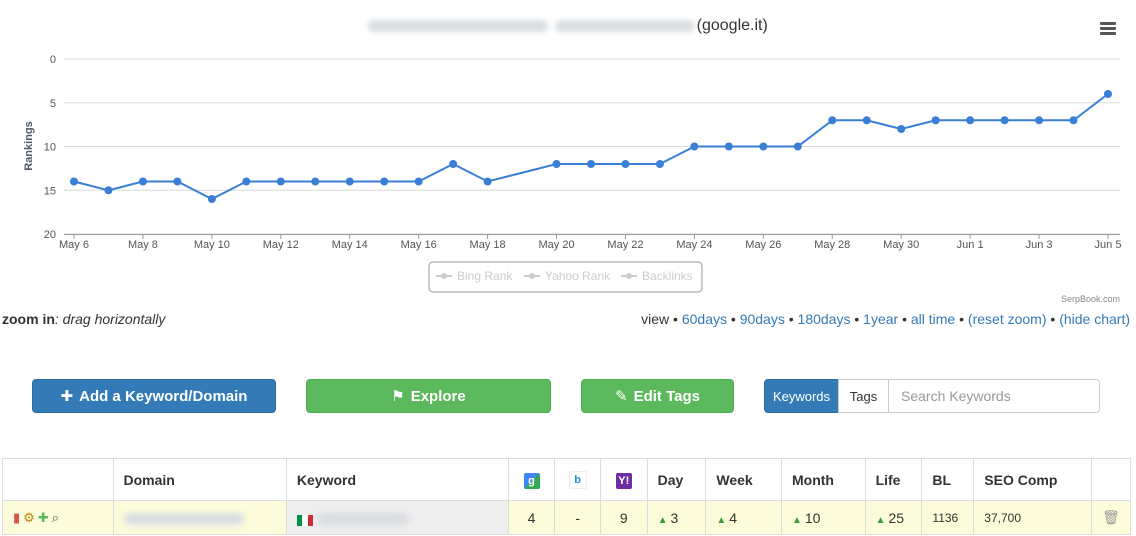 Image resolution: width=1136 pixels, height=536 pixels. Describe the element at coordinates (397, 479) in the screenshot. I see `keyword-header: Keyword` at that location.